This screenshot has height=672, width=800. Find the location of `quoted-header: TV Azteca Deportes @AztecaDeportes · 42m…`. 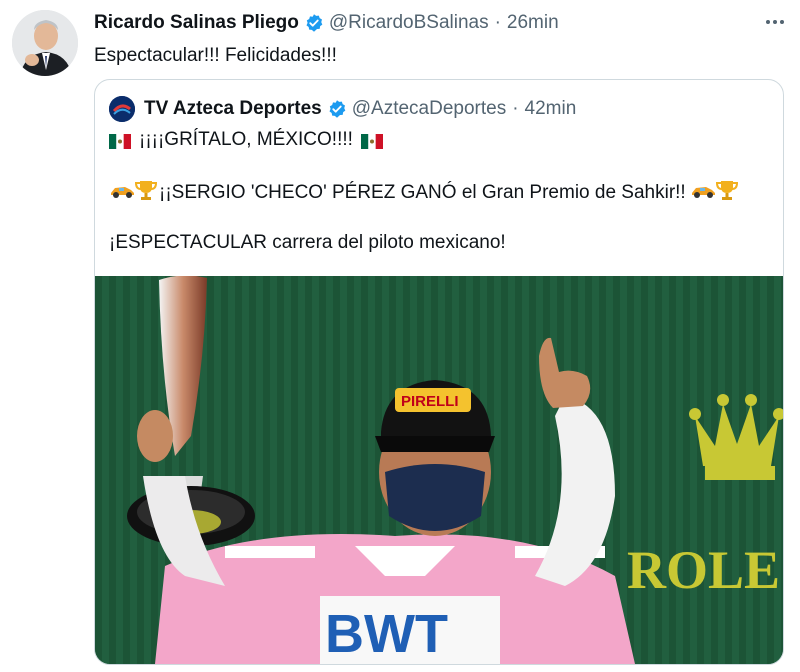

quoted-header: TV Azteca Deportes @AztecaDeportes · 42m… is located at coordinates (342, 109).